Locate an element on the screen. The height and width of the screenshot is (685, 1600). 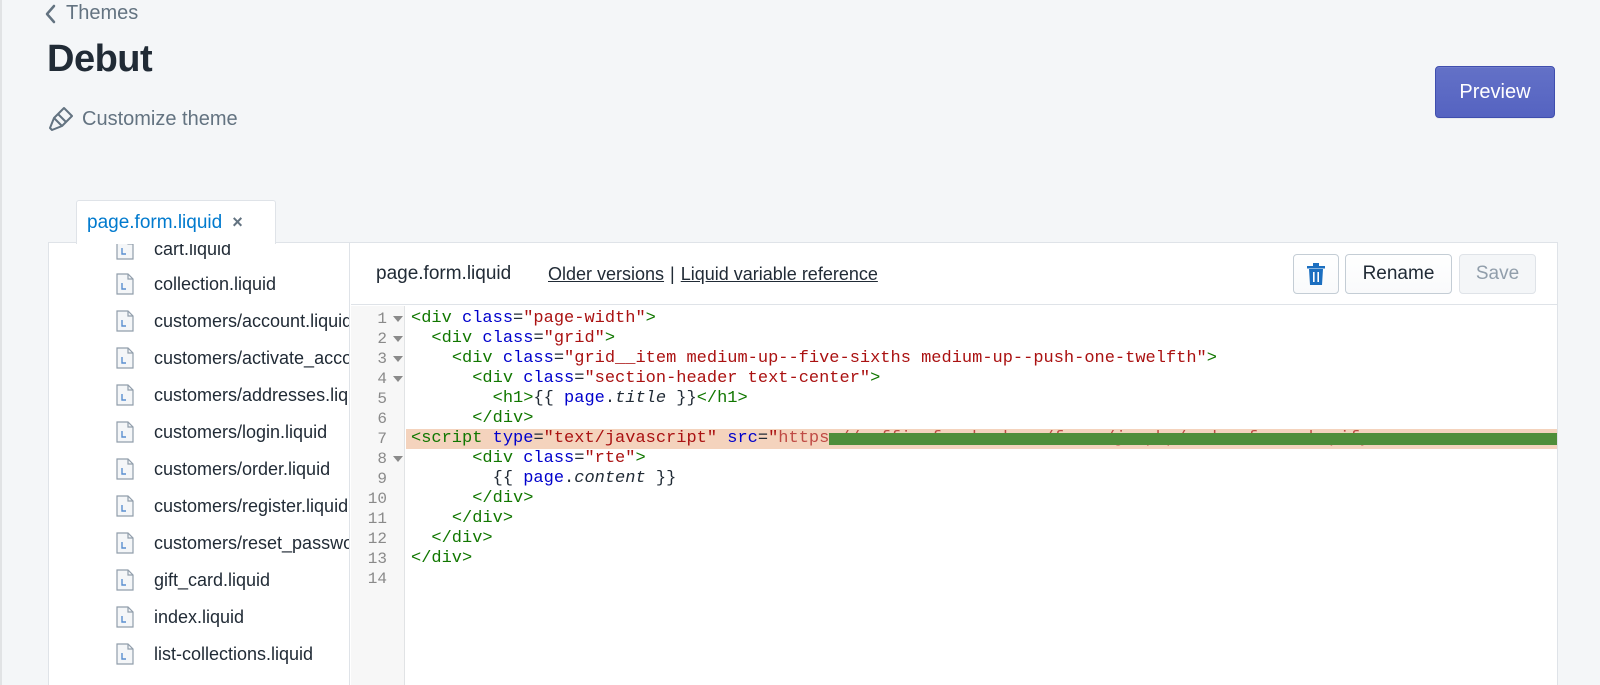
line-number: 2 is located at coordinates (382, 339).